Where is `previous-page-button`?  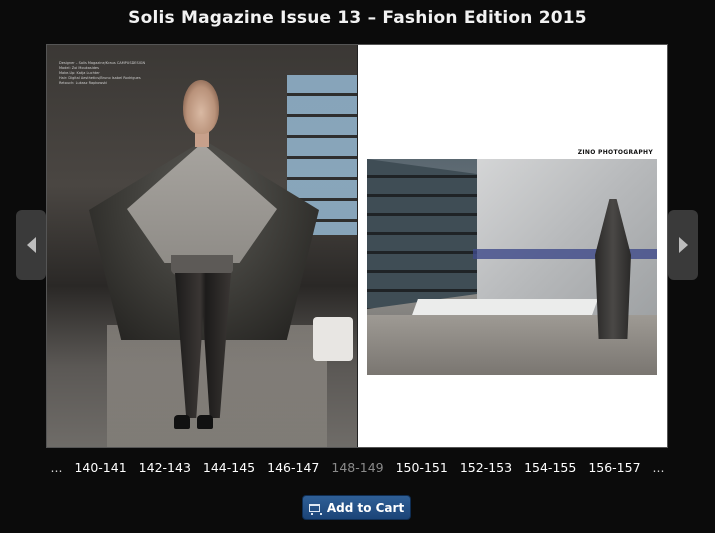
previous-page-button is located at coordinates (31, 245).